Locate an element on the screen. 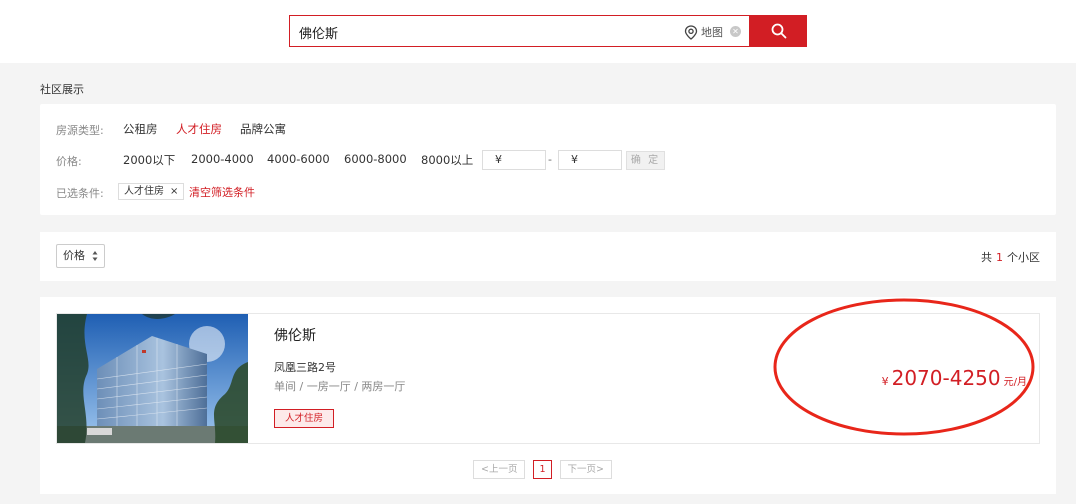  map-label: 地图 is located at coordinates (712, 32).